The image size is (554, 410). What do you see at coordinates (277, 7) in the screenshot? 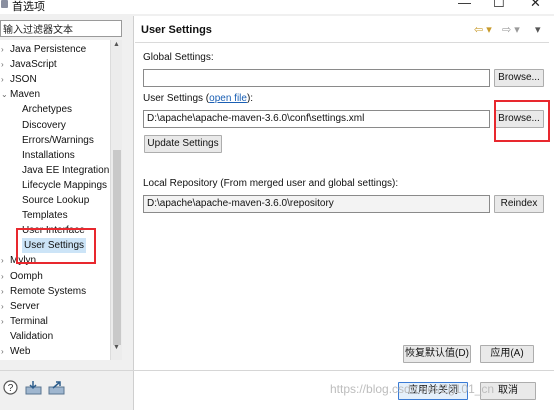
I see `title-bar: 首选项 — ☐ ✕` at bounding box center [277, 7].